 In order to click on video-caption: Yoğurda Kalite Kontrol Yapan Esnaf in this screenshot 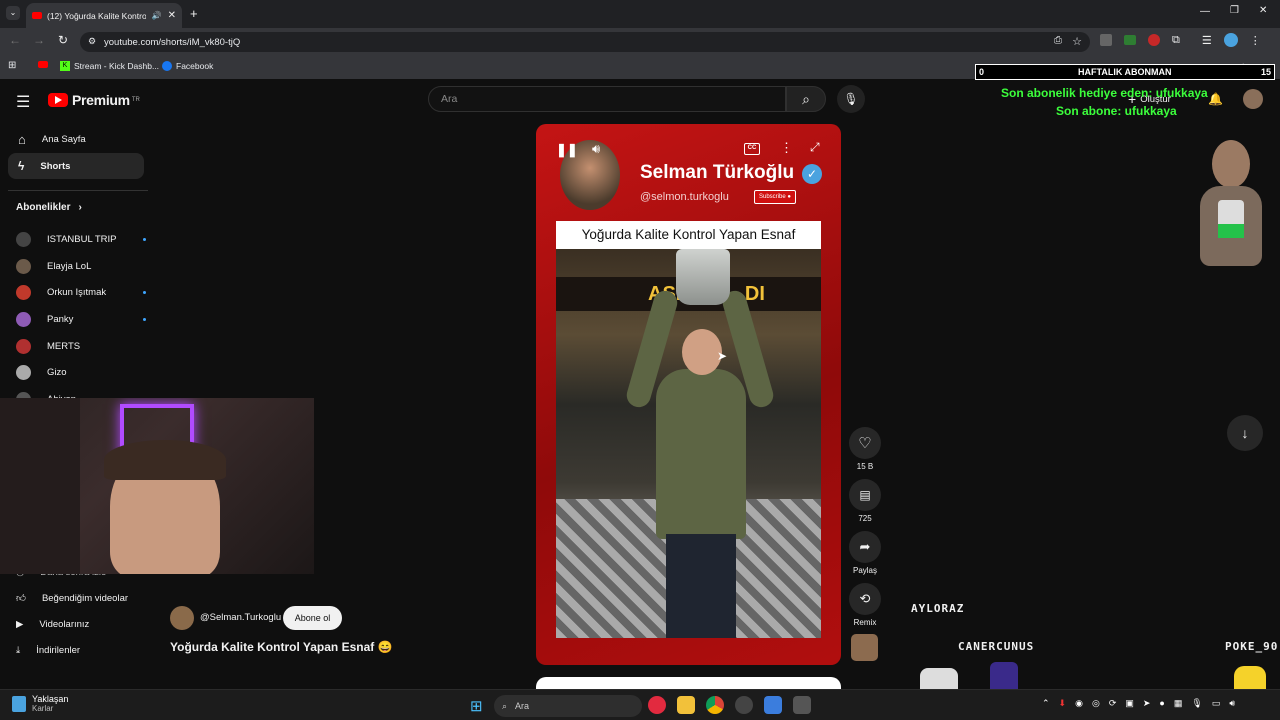, I will do `click(688, 234)`.